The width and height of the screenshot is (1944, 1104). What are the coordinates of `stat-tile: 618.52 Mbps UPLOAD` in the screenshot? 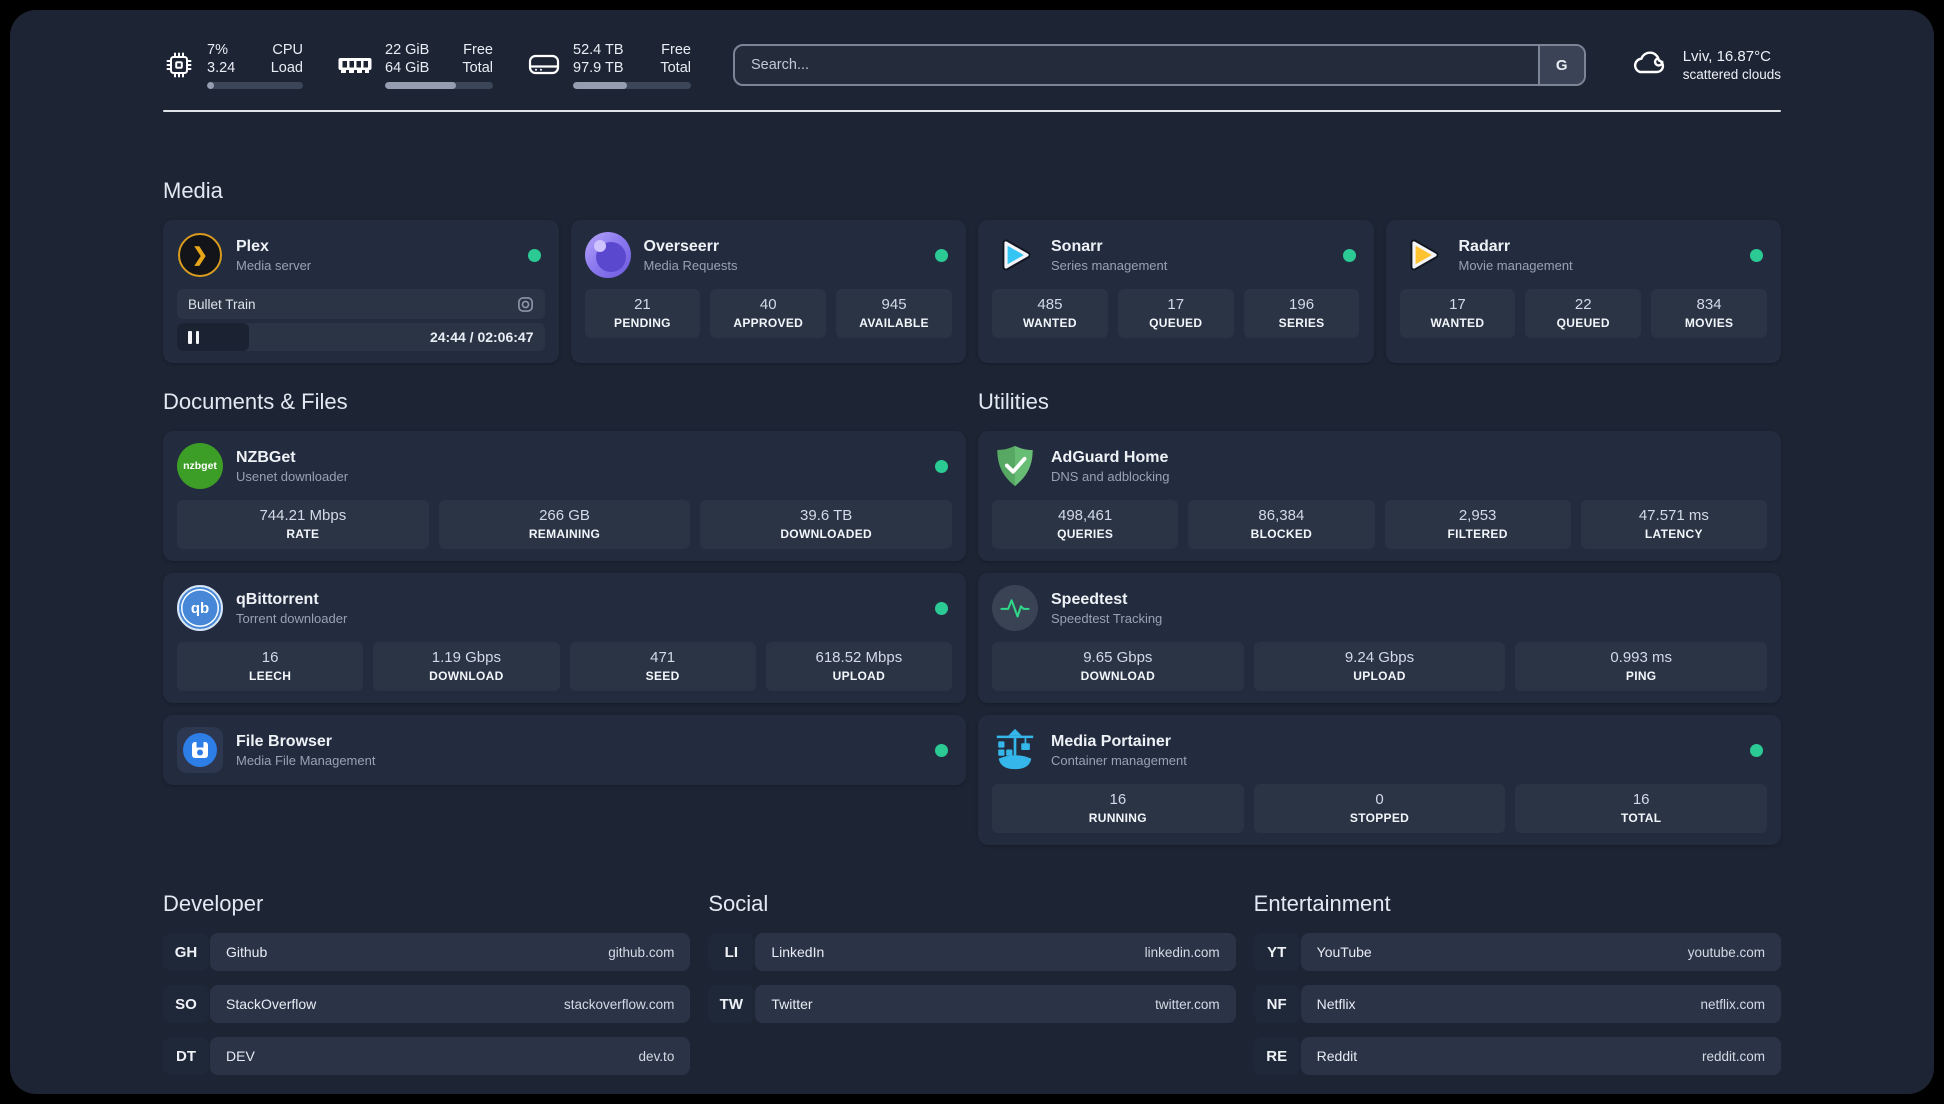 It's located at (858, 666).